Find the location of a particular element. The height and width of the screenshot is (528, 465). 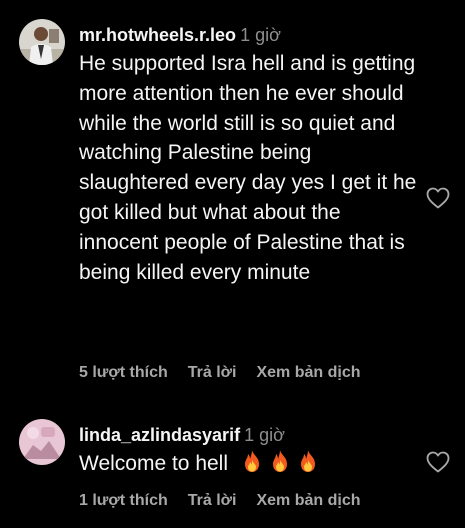

pink-portrait-avatar-icon is located at coordinates (42, 442).